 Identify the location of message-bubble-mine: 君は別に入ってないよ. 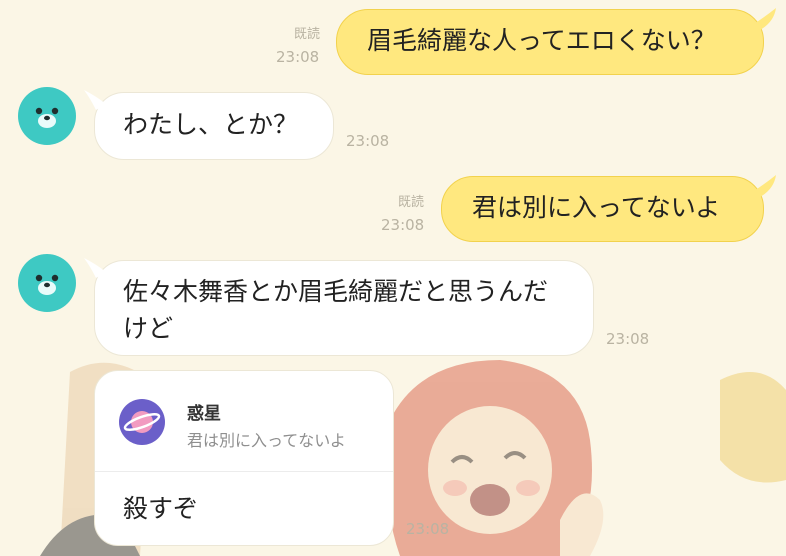
(602, 209).